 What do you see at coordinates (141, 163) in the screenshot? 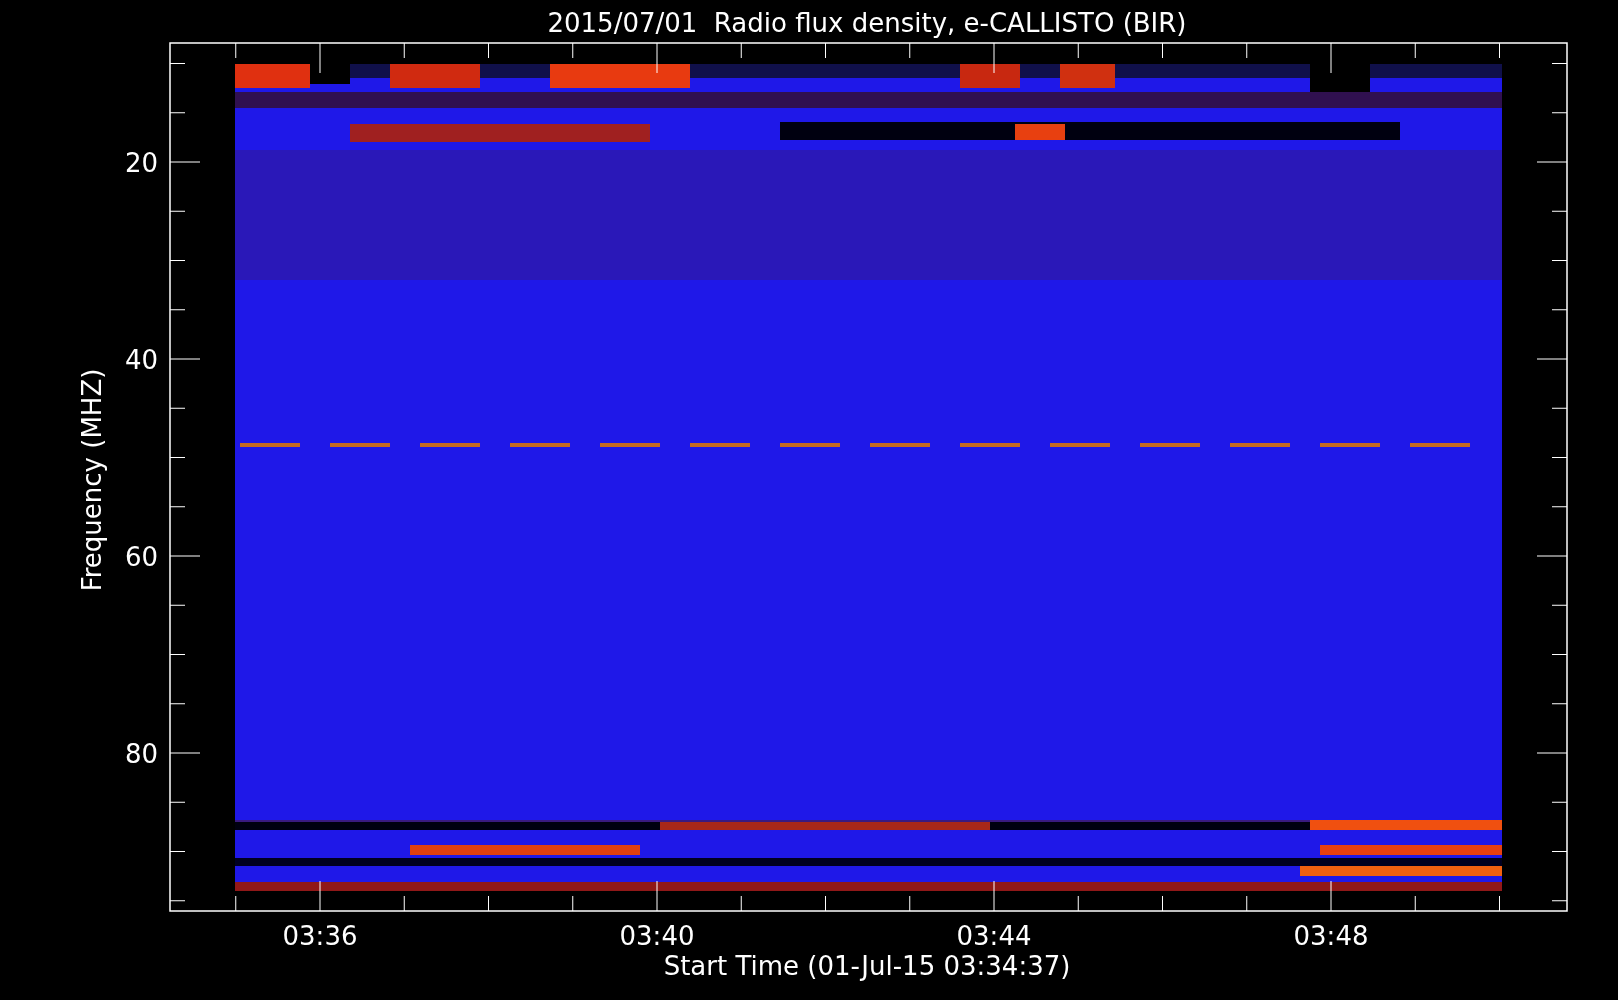
I see `y-tick-label: 20` at bounding box center [141, 163].